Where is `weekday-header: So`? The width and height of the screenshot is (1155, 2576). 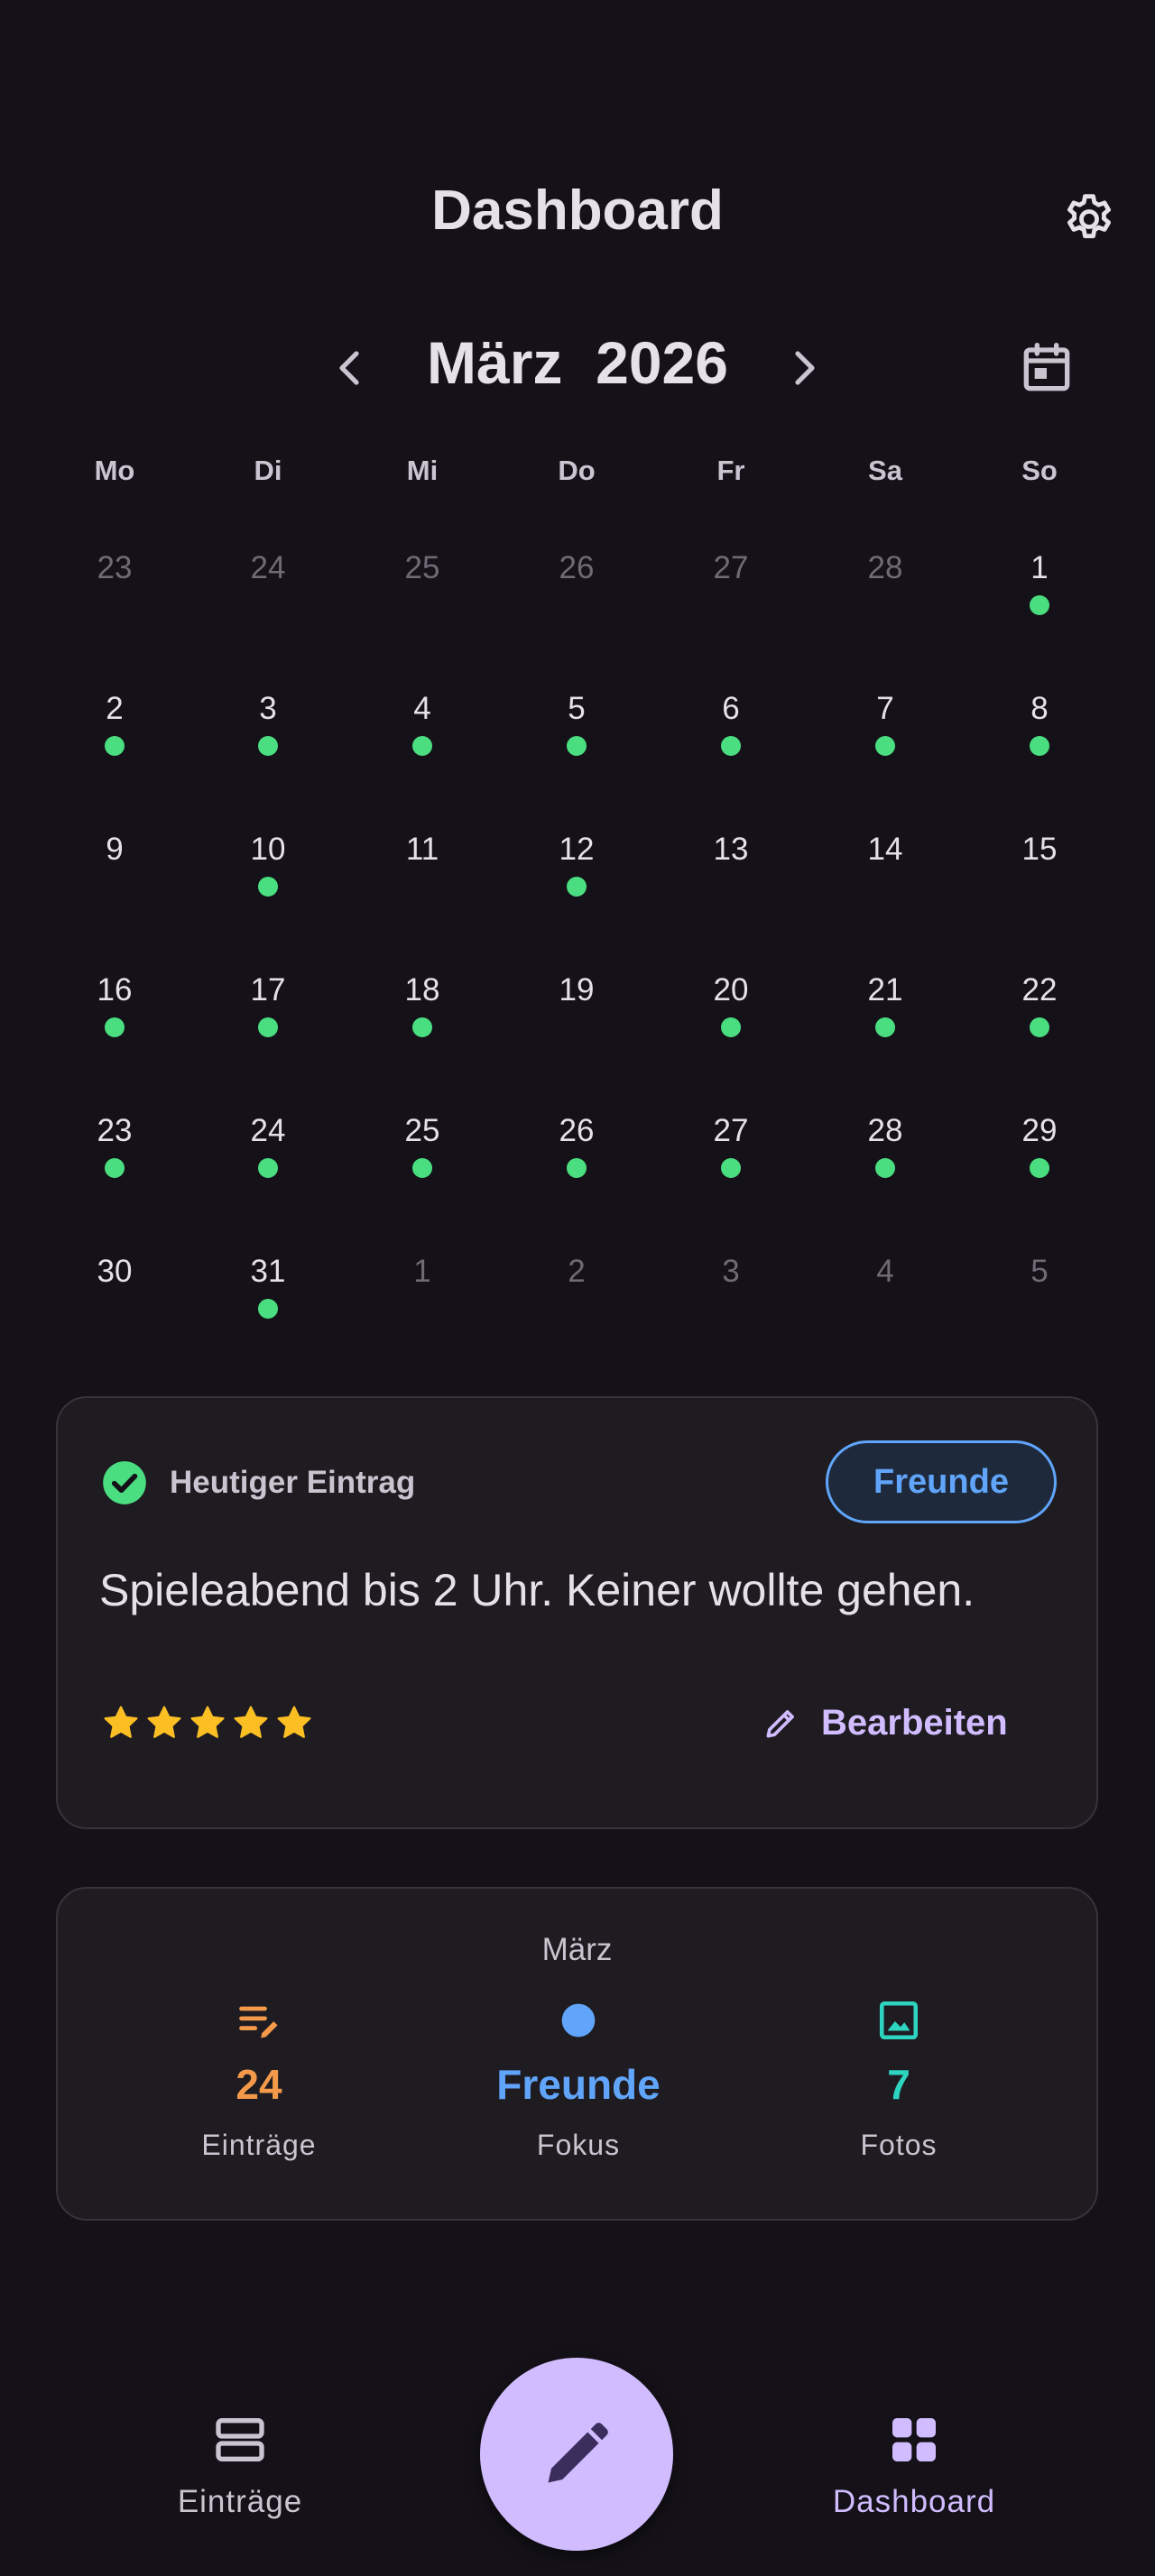 weekday-header: So is located at coordinates (1039, 471).